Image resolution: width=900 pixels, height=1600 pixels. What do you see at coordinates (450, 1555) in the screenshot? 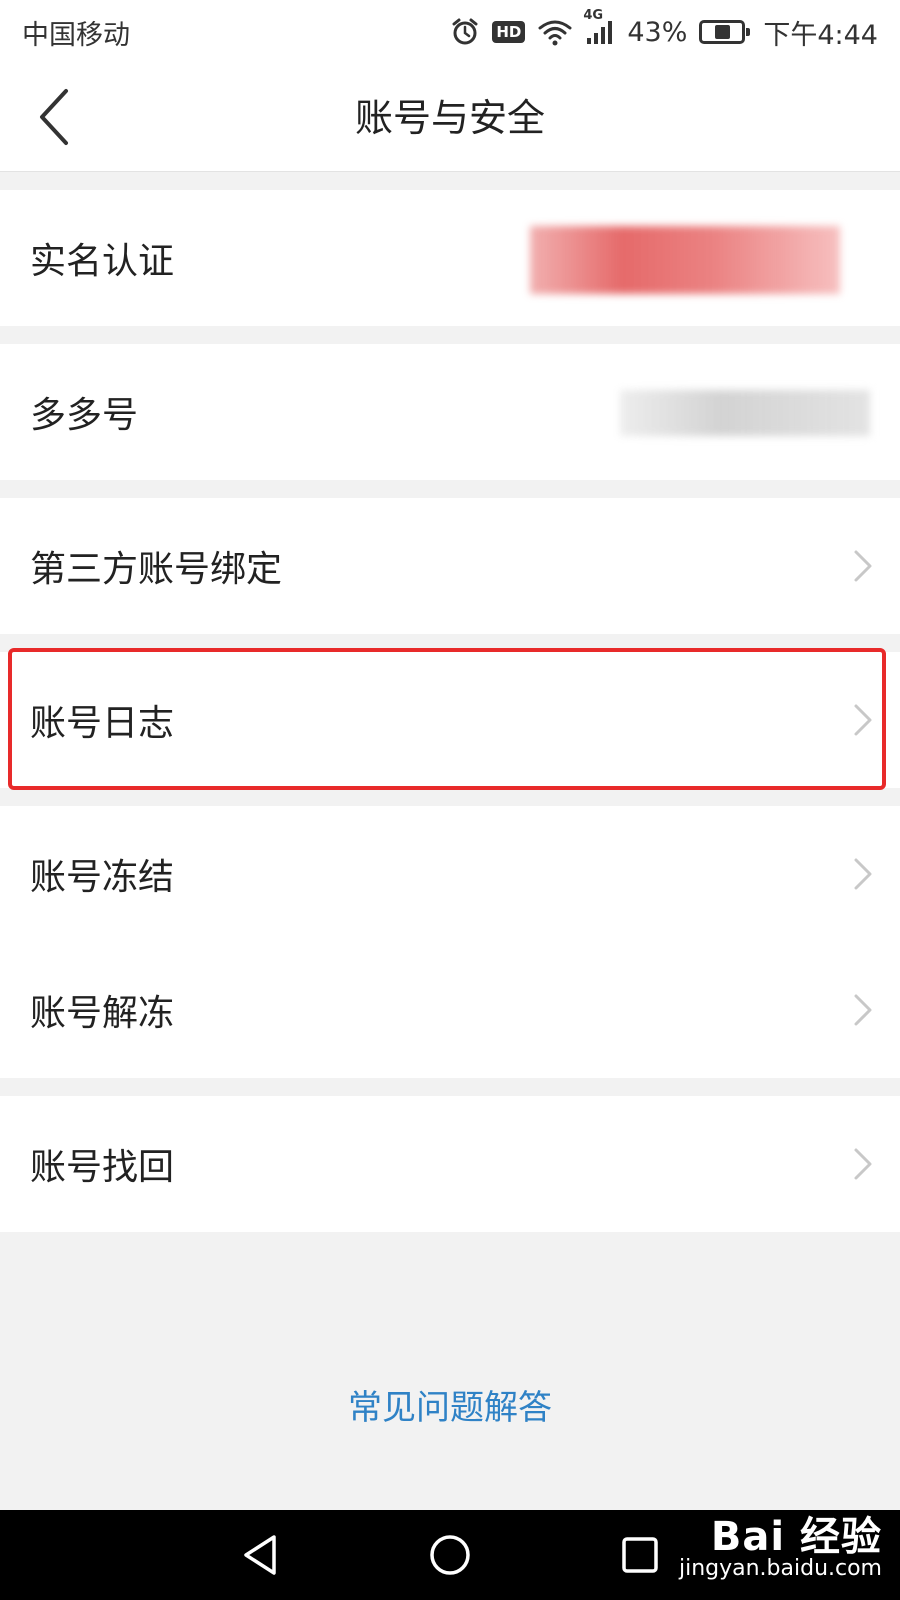
I see `home-circle-icon` at bounding box center [450, 1555].